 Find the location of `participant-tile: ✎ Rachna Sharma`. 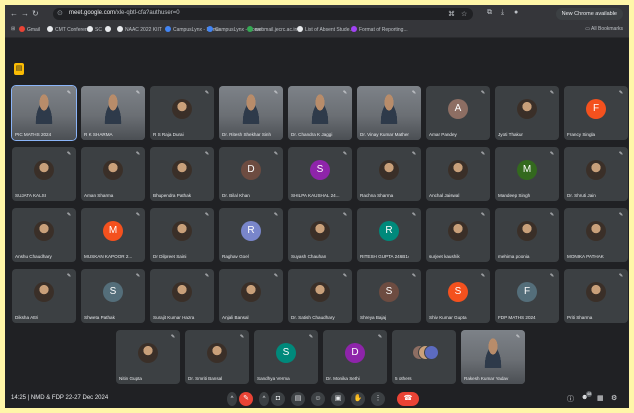

participant-tile: ✎ Rachna Sharma is located at coordinates (389, 174).